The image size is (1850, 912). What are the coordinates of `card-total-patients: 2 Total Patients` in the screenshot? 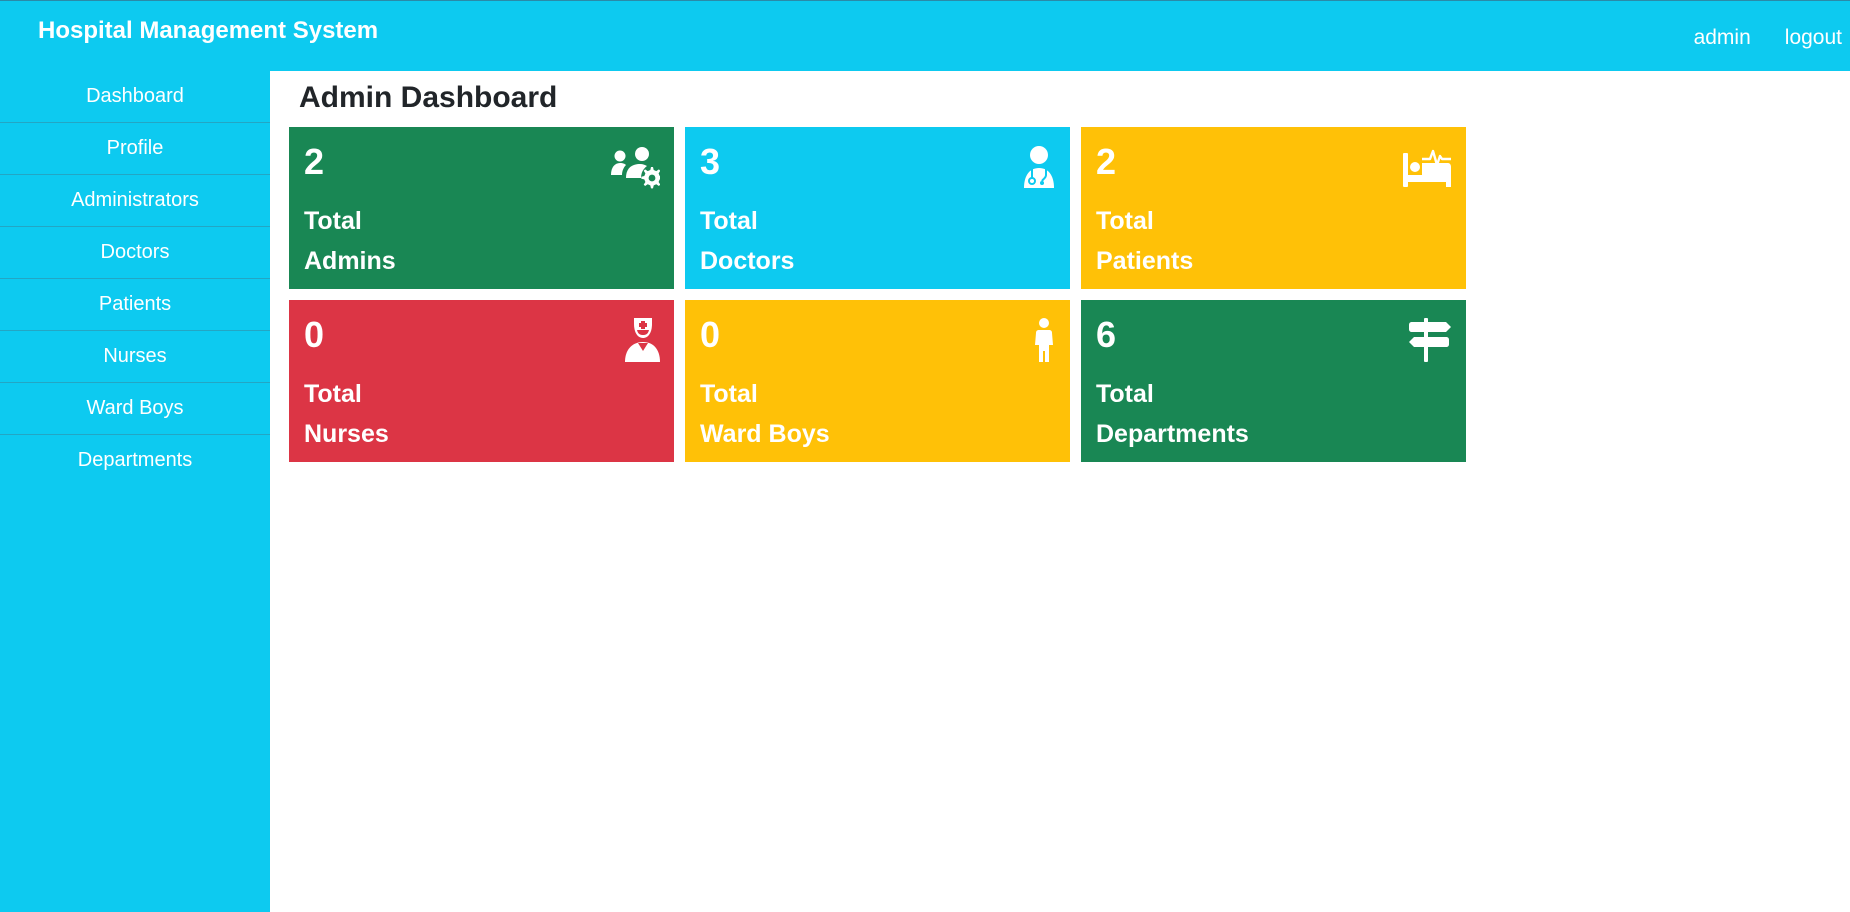 It's located at (1273, 208).